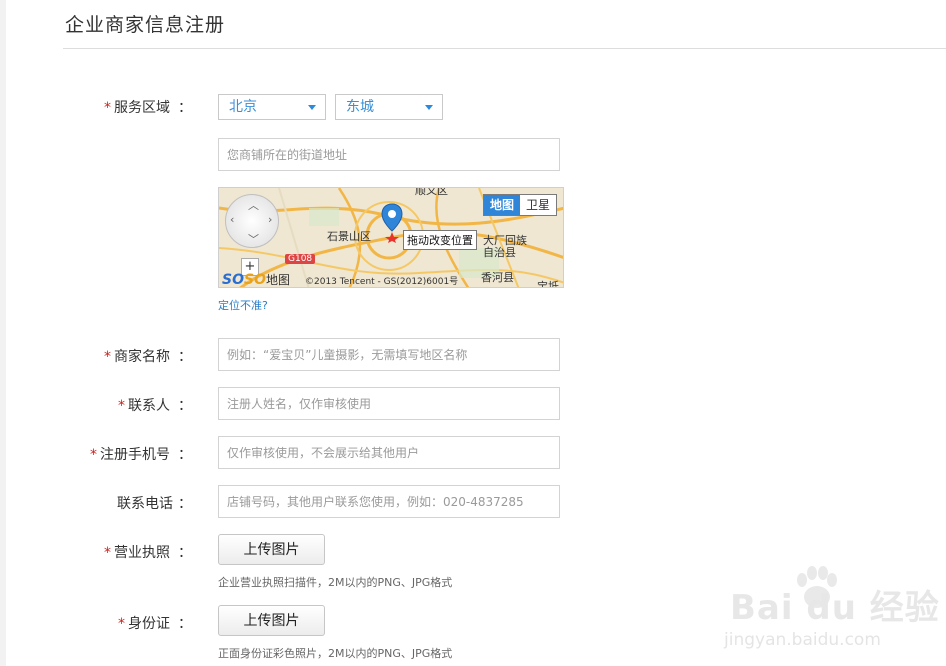 This screenshot has width=946, height=666. Describe the element at coordinates (300, 259) in the screenshot. I see `road-badge: G108` at that location.